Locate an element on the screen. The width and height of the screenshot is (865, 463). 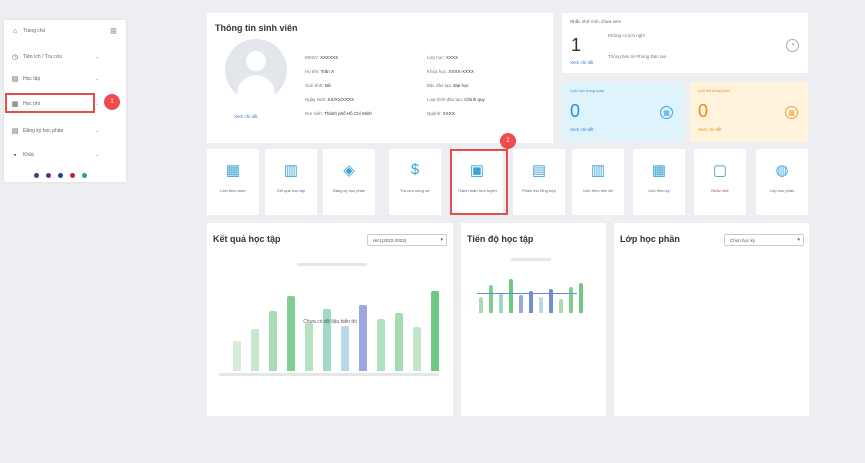
sidebar-item-label: Đăng ký học phần is located at coordinates (43, 131).